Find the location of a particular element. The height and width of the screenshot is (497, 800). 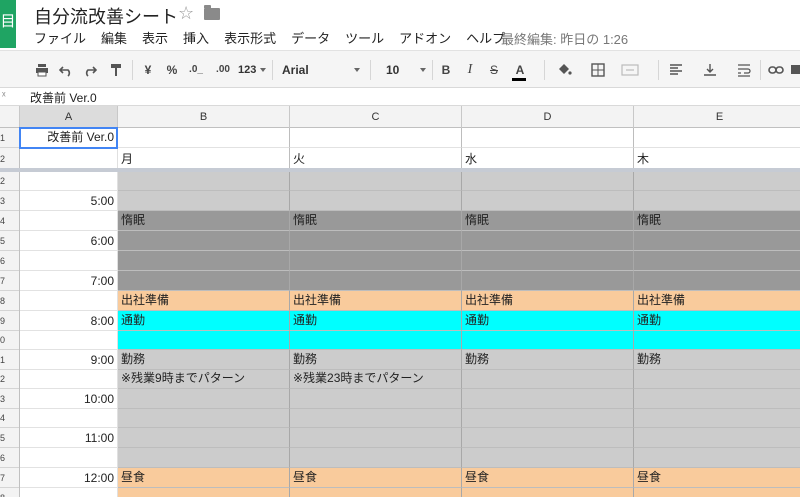

menu-tools: ツール is located at coordinates (364, 37).